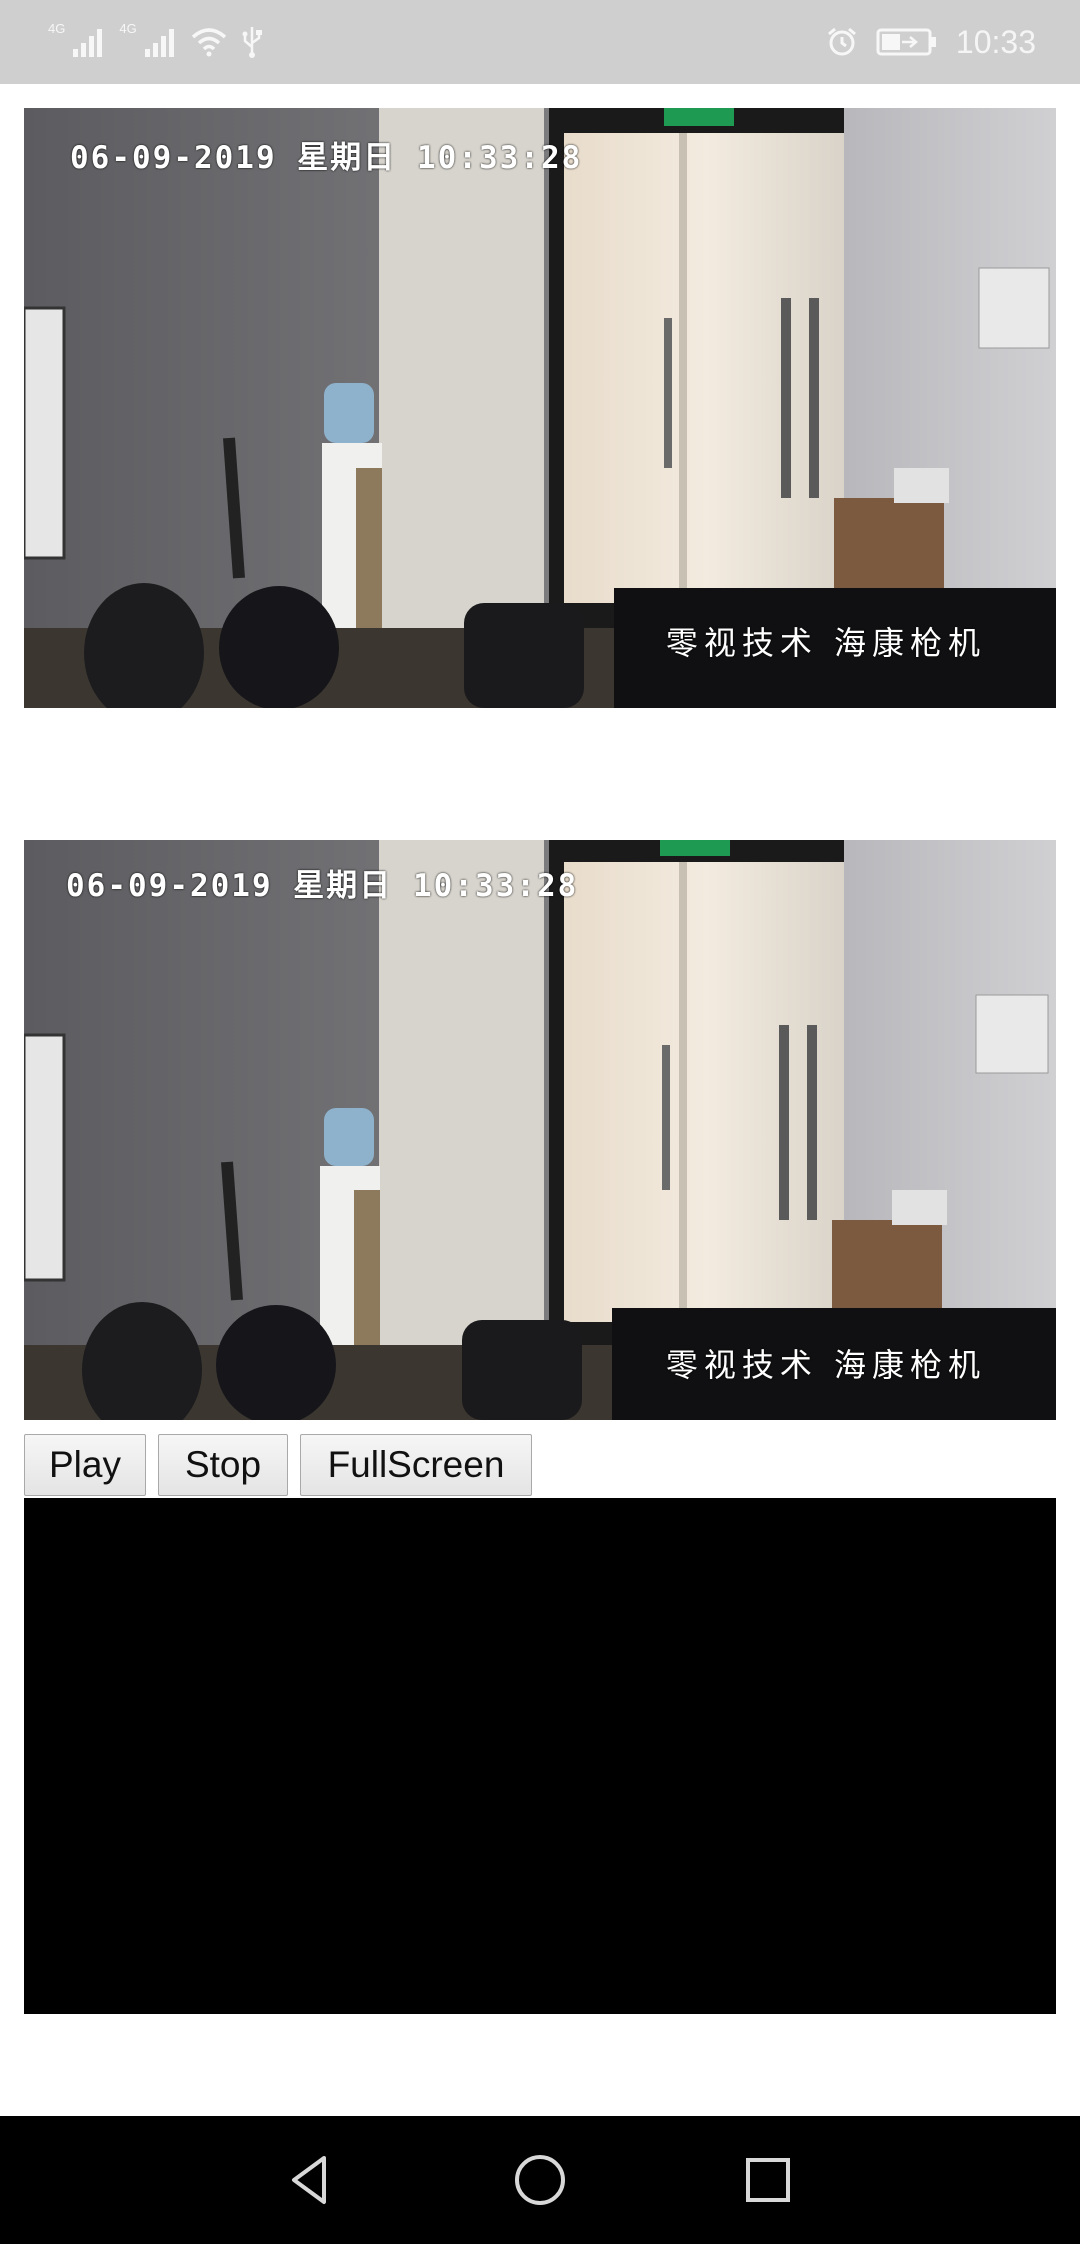 The height and width of the screenshot is (2244, 1080). Describe the element at coordinates (841, 41) in the screenshot. I see `alarm-icon` at that location.